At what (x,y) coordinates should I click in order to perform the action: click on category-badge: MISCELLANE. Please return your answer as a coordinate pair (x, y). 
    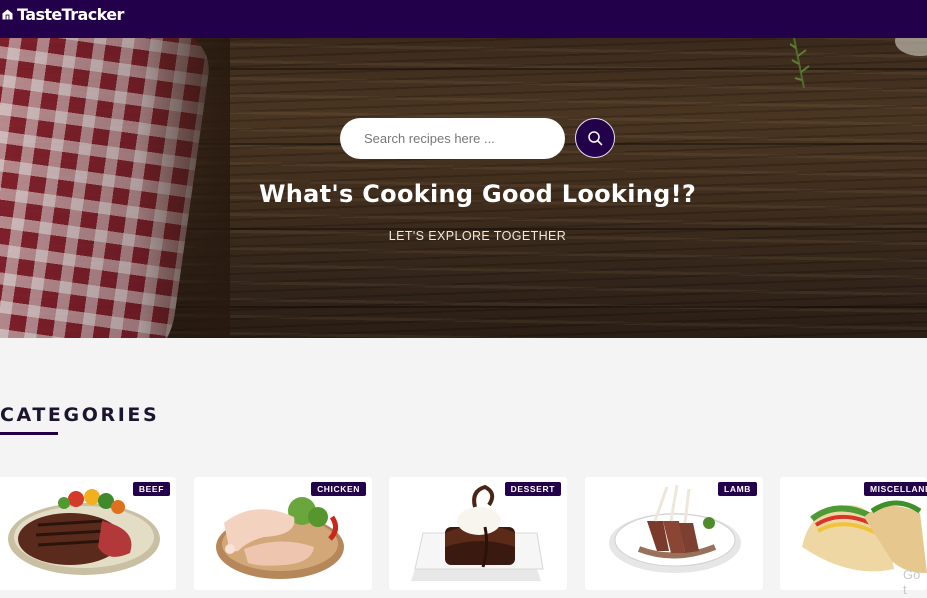
    Looking at the image, I should click on (895, 489).